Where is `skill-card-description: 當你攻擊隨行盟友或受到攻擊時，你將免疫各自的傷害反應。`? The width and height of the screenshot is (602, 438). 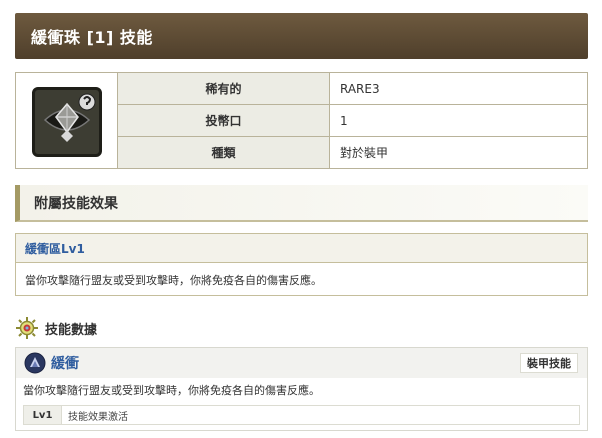 skill-card-description: 當你攻擊隨行盟友或受到攻擊時，你將免疫各自的傷害反應。 is located at coordinates (171, 390).